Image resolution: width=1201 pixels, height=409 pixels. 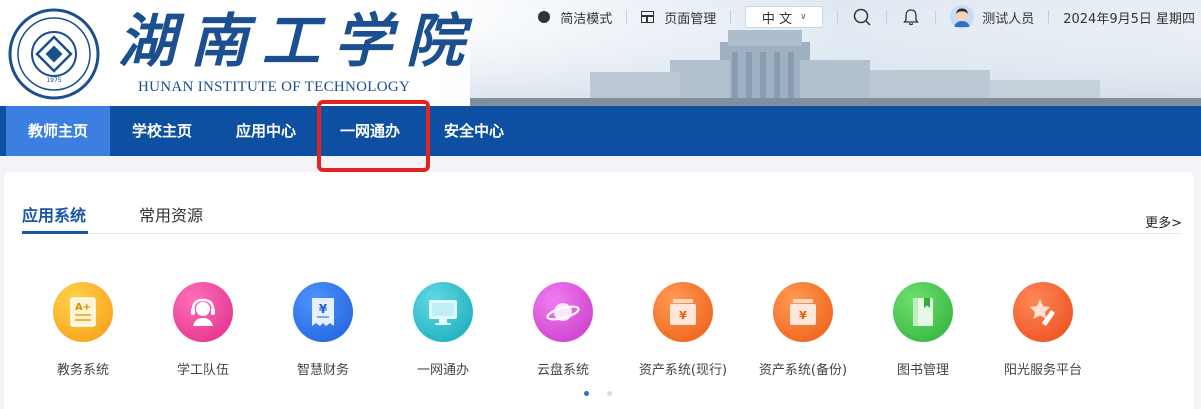 I want to click on app-sunshine-service-platform: 阳光服务平台, so click(x=1043, y=330).